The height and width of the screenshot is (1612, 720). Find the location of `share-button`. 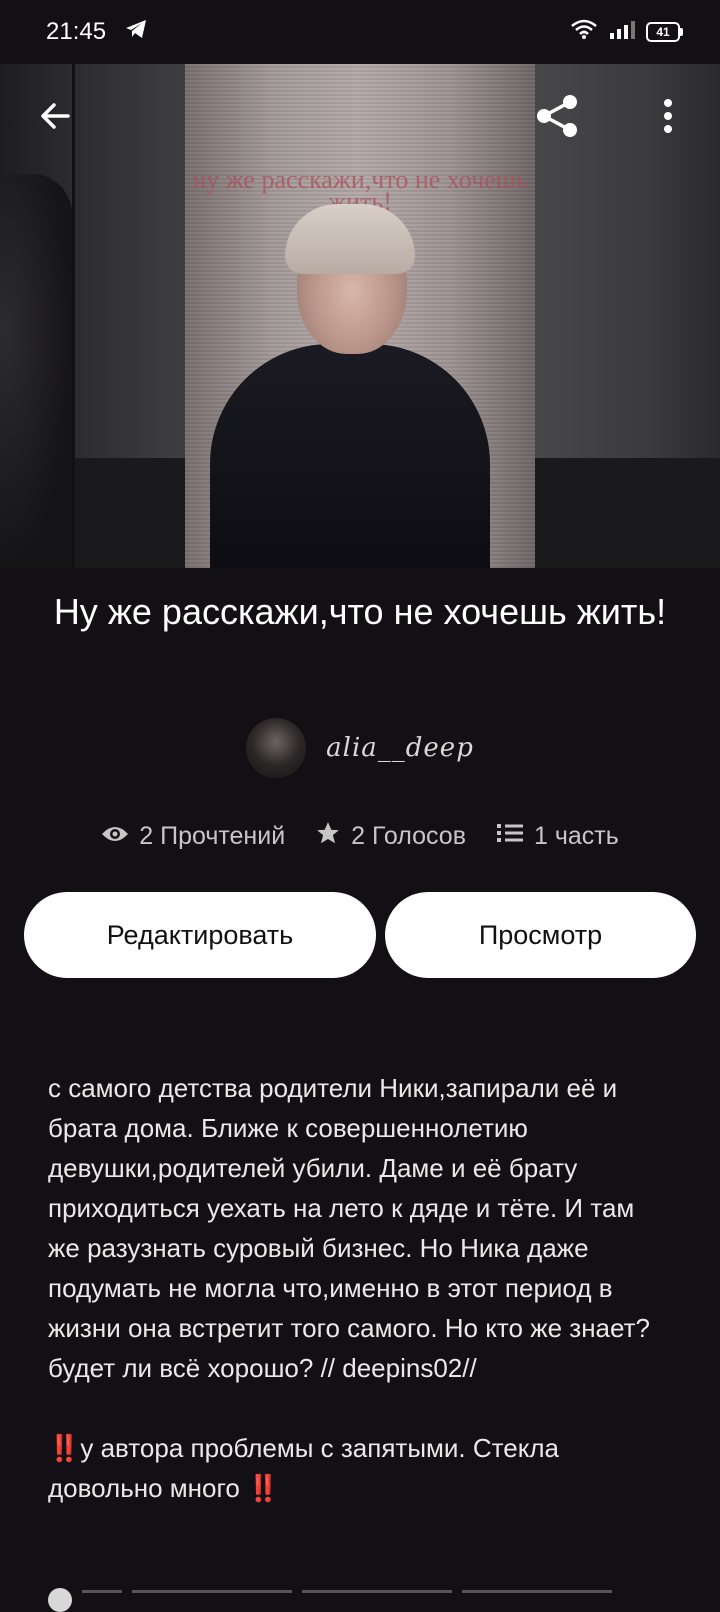

share-button is located at coordinates (558, 118).